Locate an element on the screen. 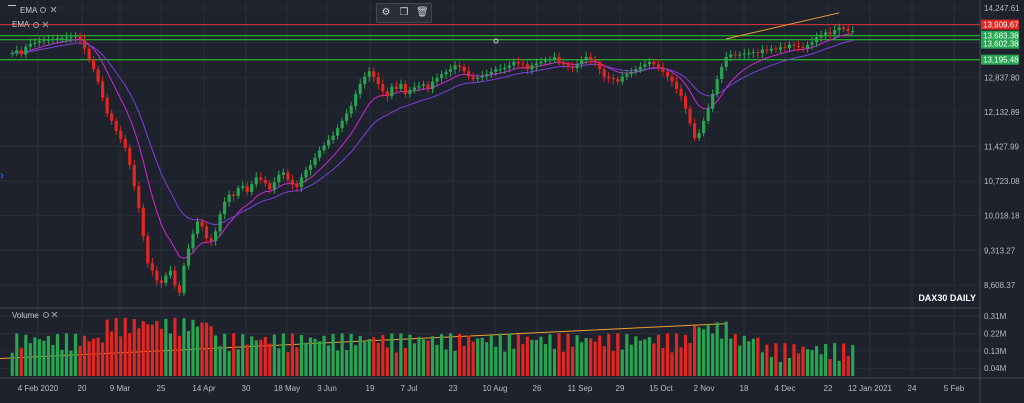 This screenshot has height=403, width=1024. time-tick-label: 20 is located at coordinates (82, 388).